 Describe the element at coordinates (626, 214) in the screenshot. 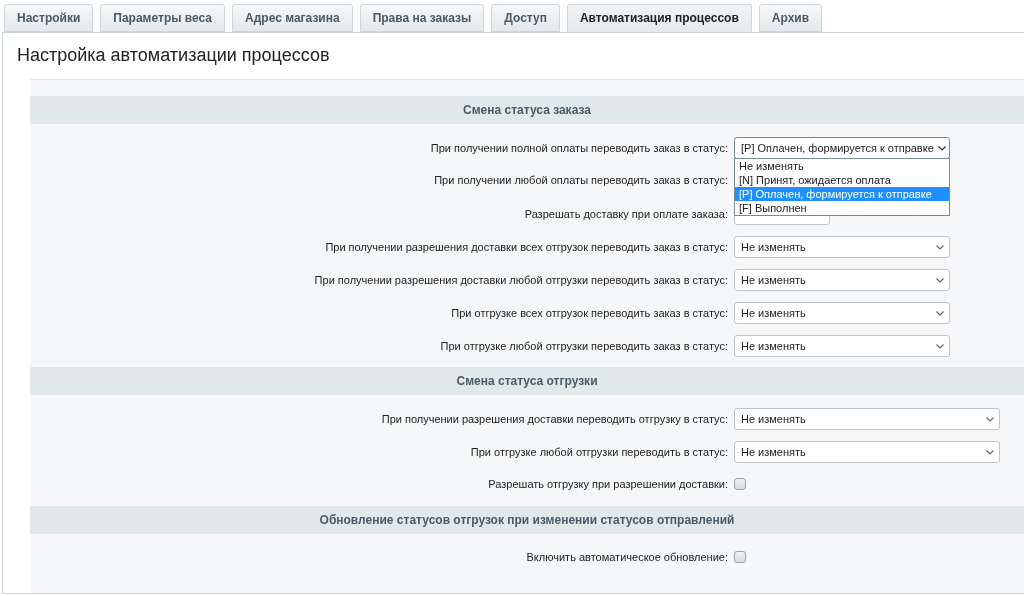

I see `field-label: Разрешать доставку при оплате заказа:` at that location.